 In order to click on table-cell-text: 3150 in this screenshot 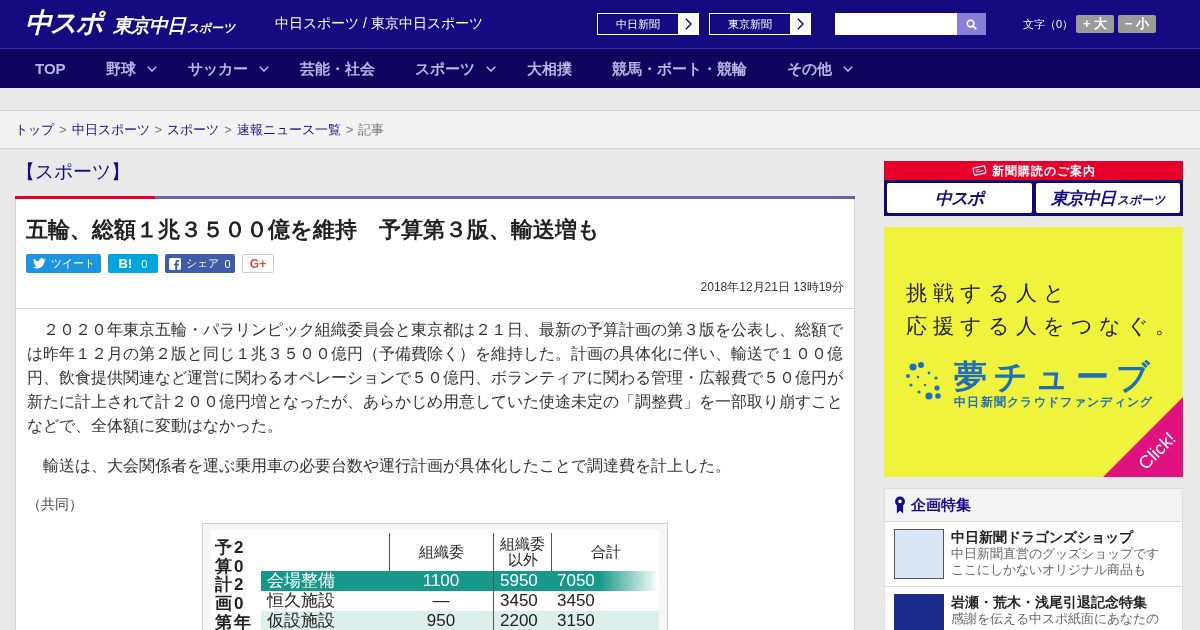, I will do `click(576, 620)`.